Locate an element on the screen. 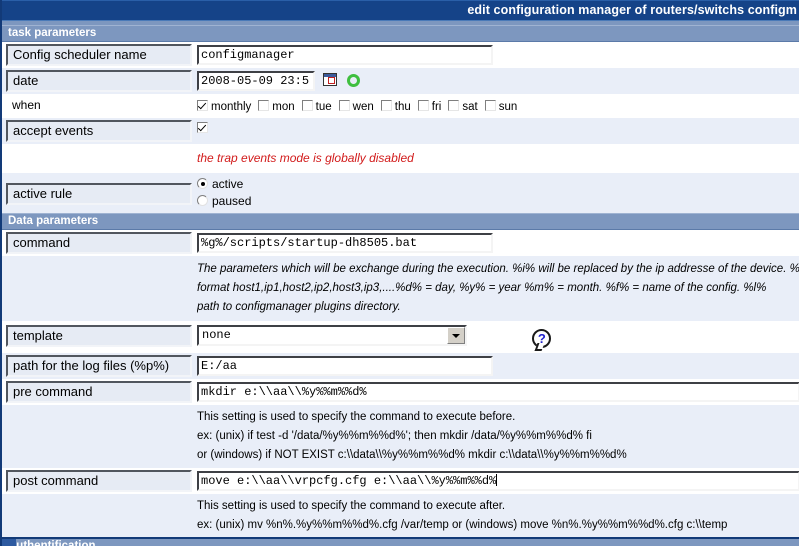  label-cell-when: when is located at coordinates (97, 105).